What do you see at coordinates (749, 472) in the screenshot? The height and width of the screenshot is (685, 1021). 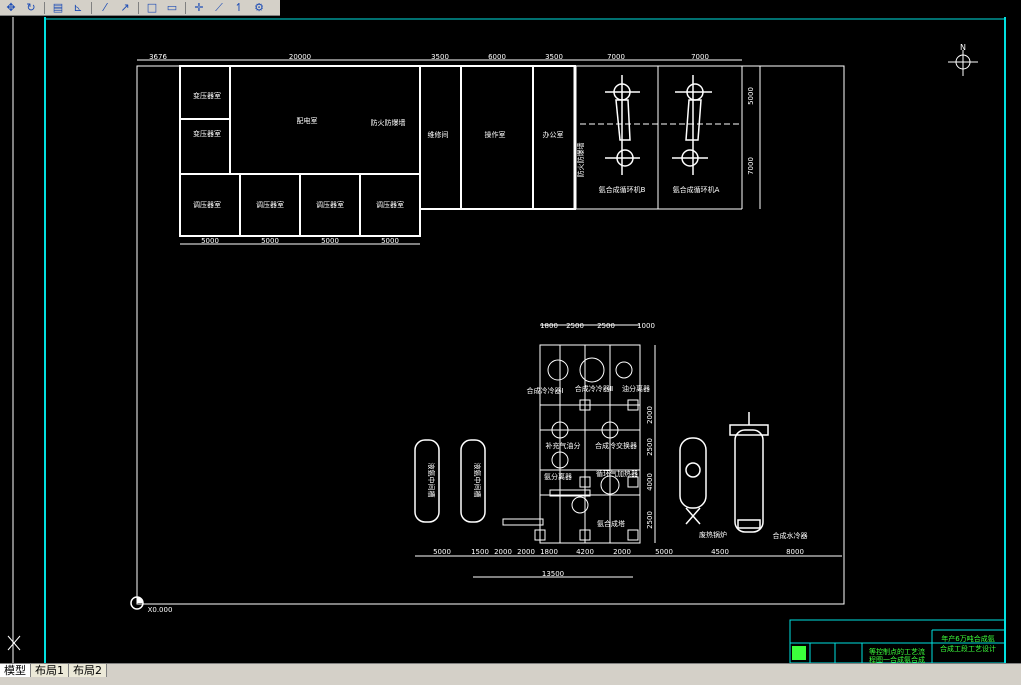 I see `water-cooler-symbol` at bounding box center [749, 472].